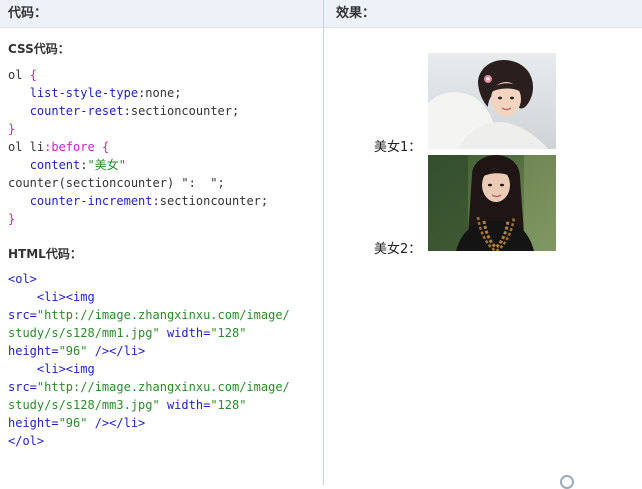 Image resolution: width=642 pixels, height=489 pixels. I want to click on css-brace-close: }, so click(12, 129).